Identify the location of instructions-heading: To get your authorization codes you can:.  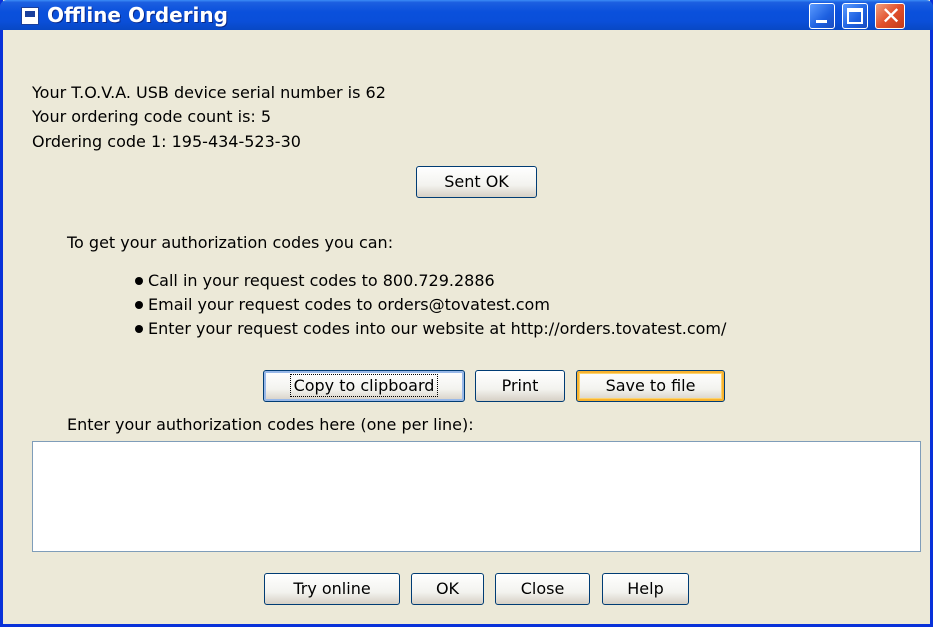
(230, 242).